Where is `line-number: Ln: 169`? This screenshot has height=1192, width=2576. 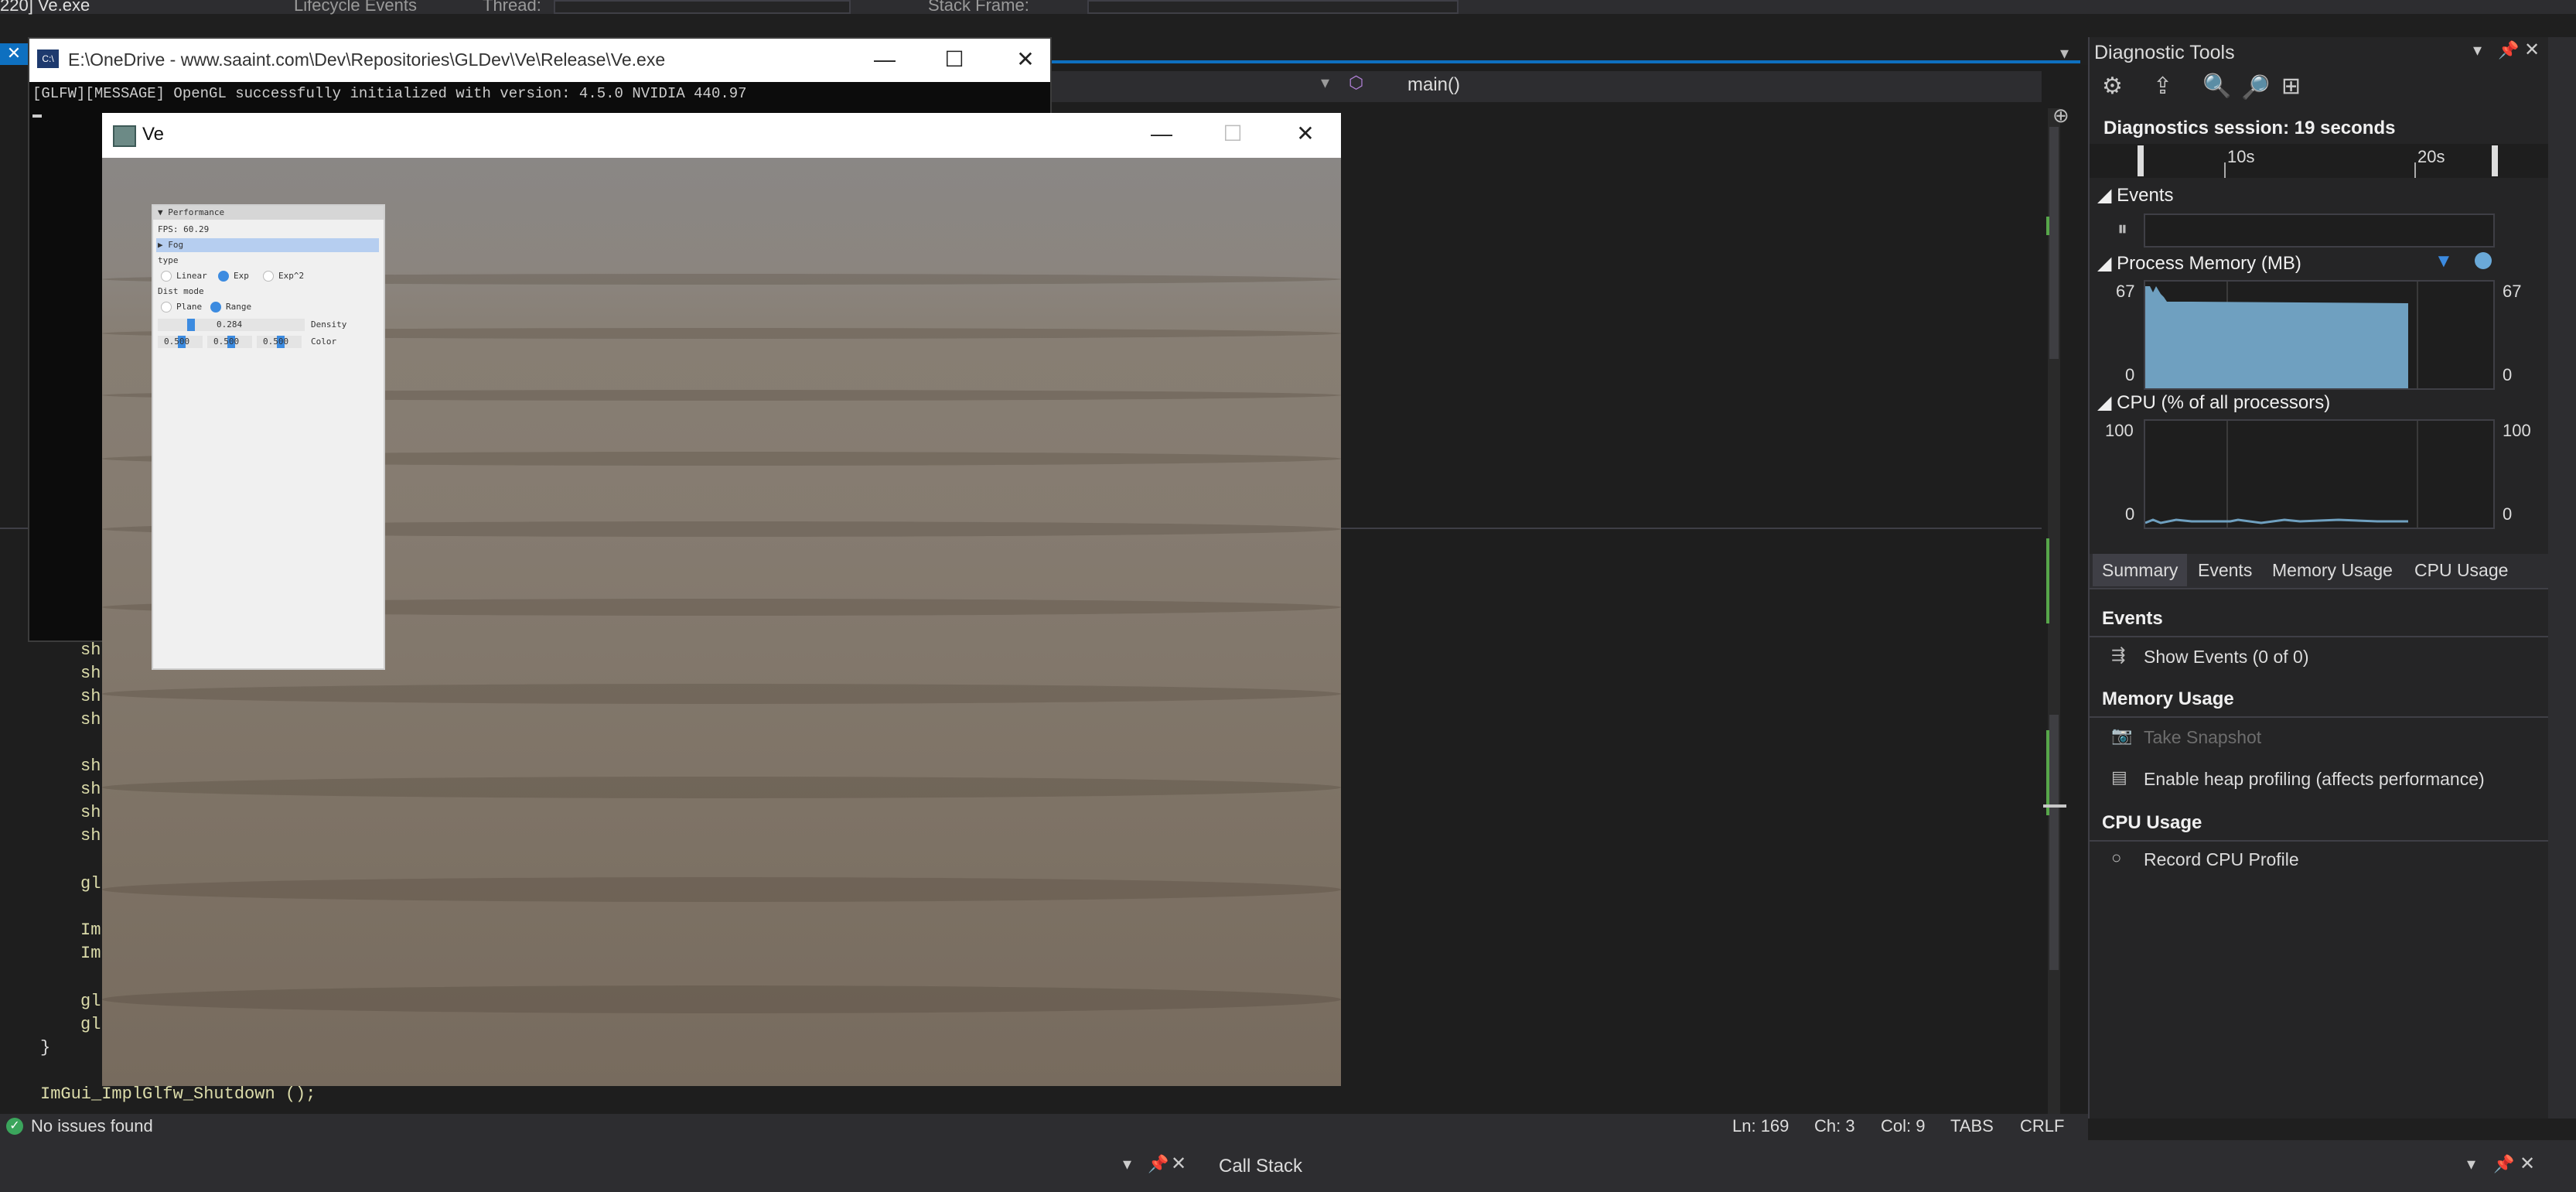 line-number: Ln: 169 is located at coordinates (1761, 1126).